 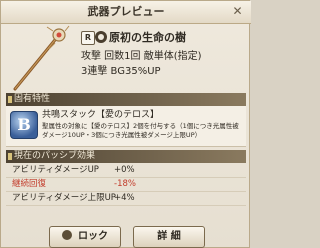 I want to click on trait-section-header: 固有特性, so click(x=126, y=99).